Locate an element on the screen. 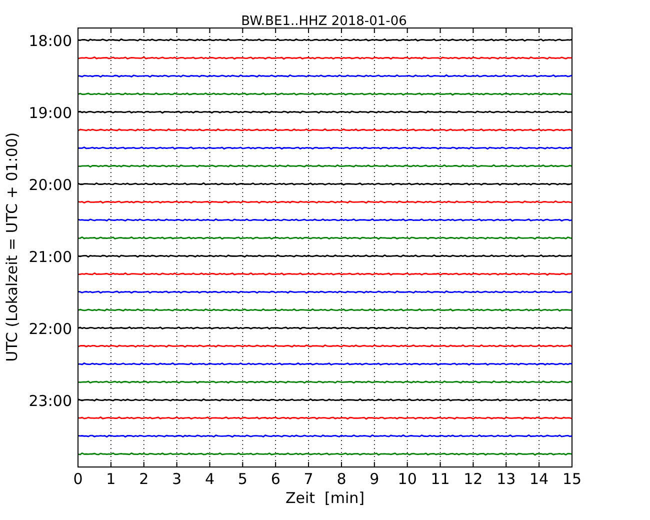 The image size is (650, 520). tick-label: 20:00 is located at coordinates (50, 185).